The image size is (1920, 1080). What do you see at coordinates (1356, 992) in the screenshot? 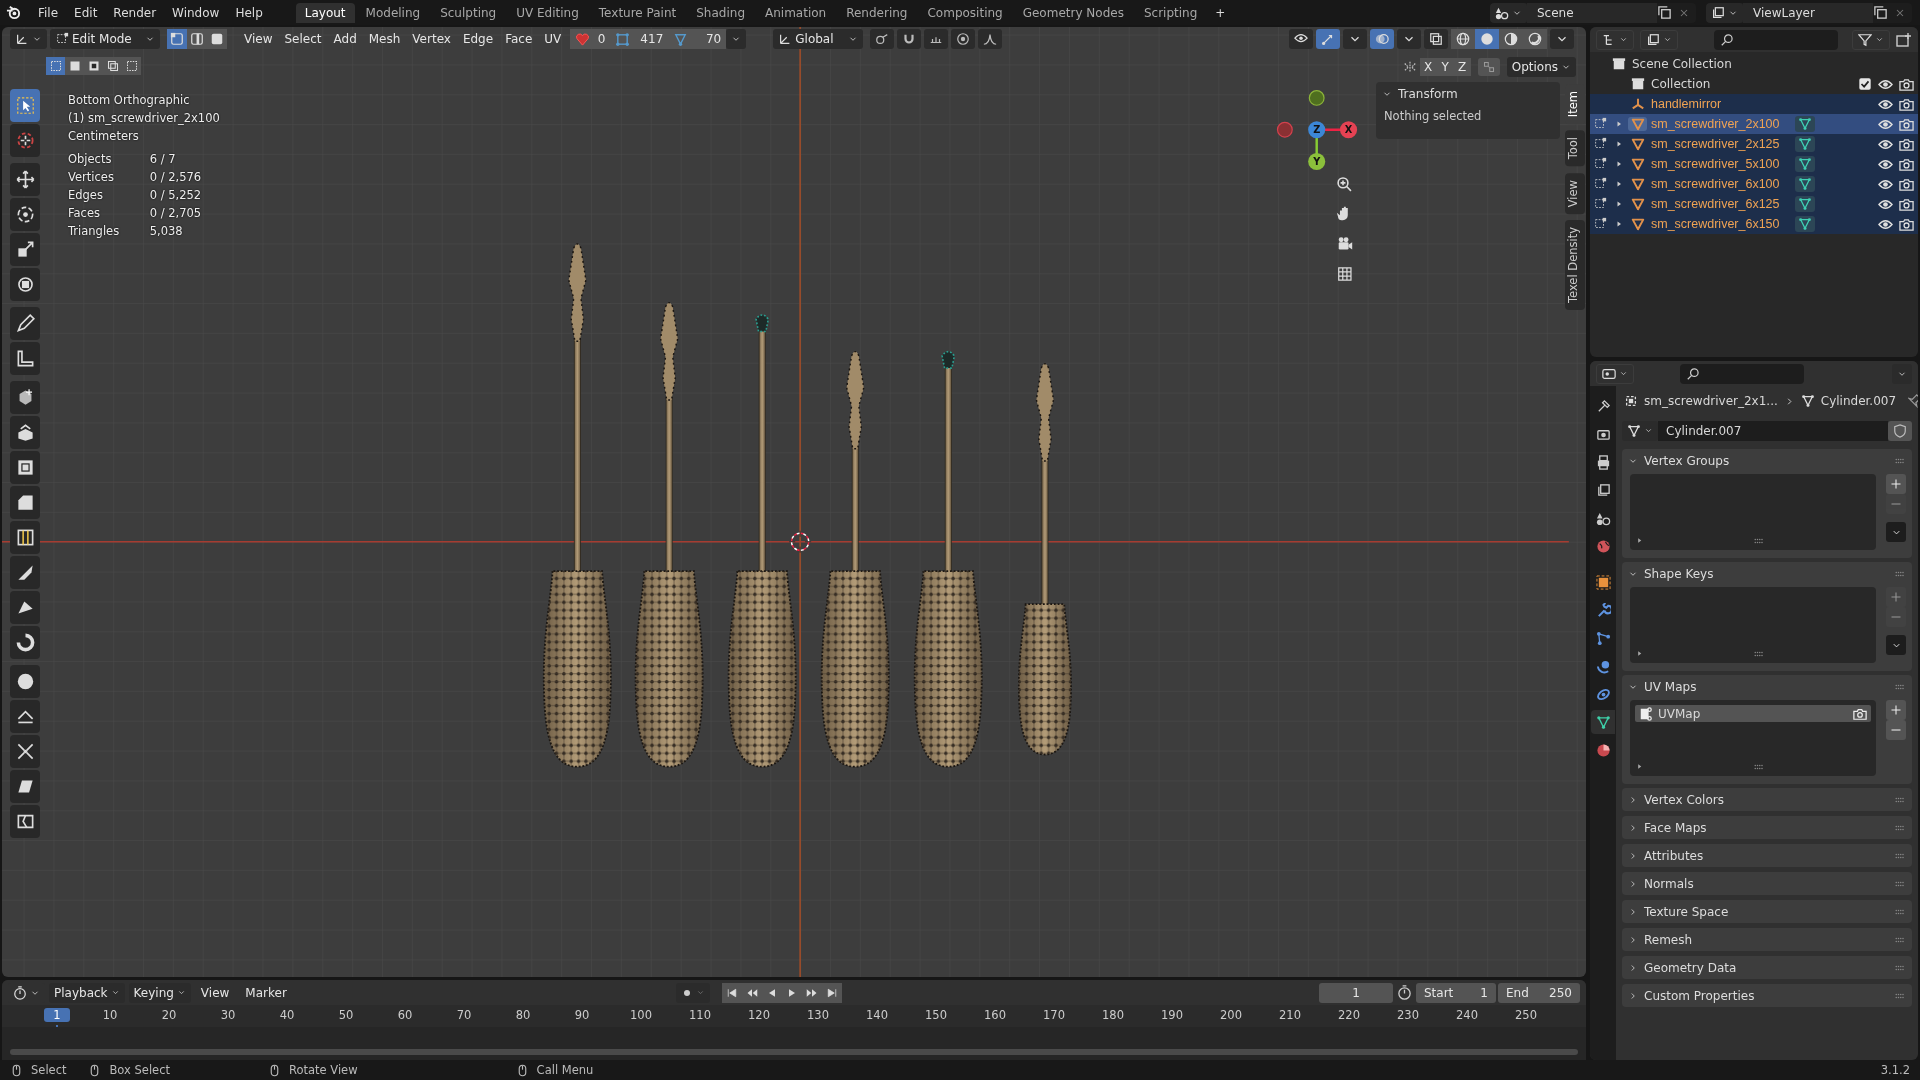
I see `current-frame-field: 1` at bounding box center [1356, 992].